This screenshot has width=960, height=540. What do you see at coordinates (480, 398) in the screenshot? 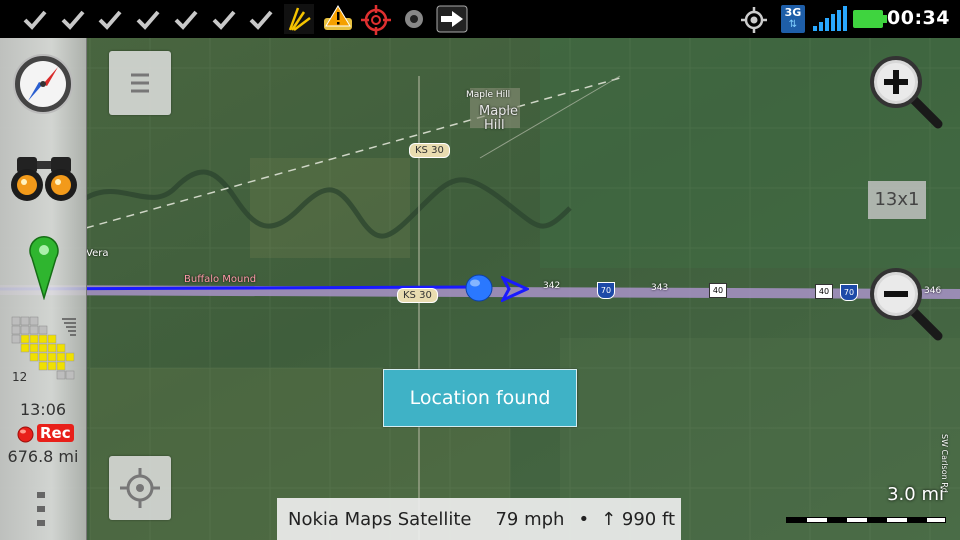
I see `location-found-toast: Location found` at bounding box center [480, 398].